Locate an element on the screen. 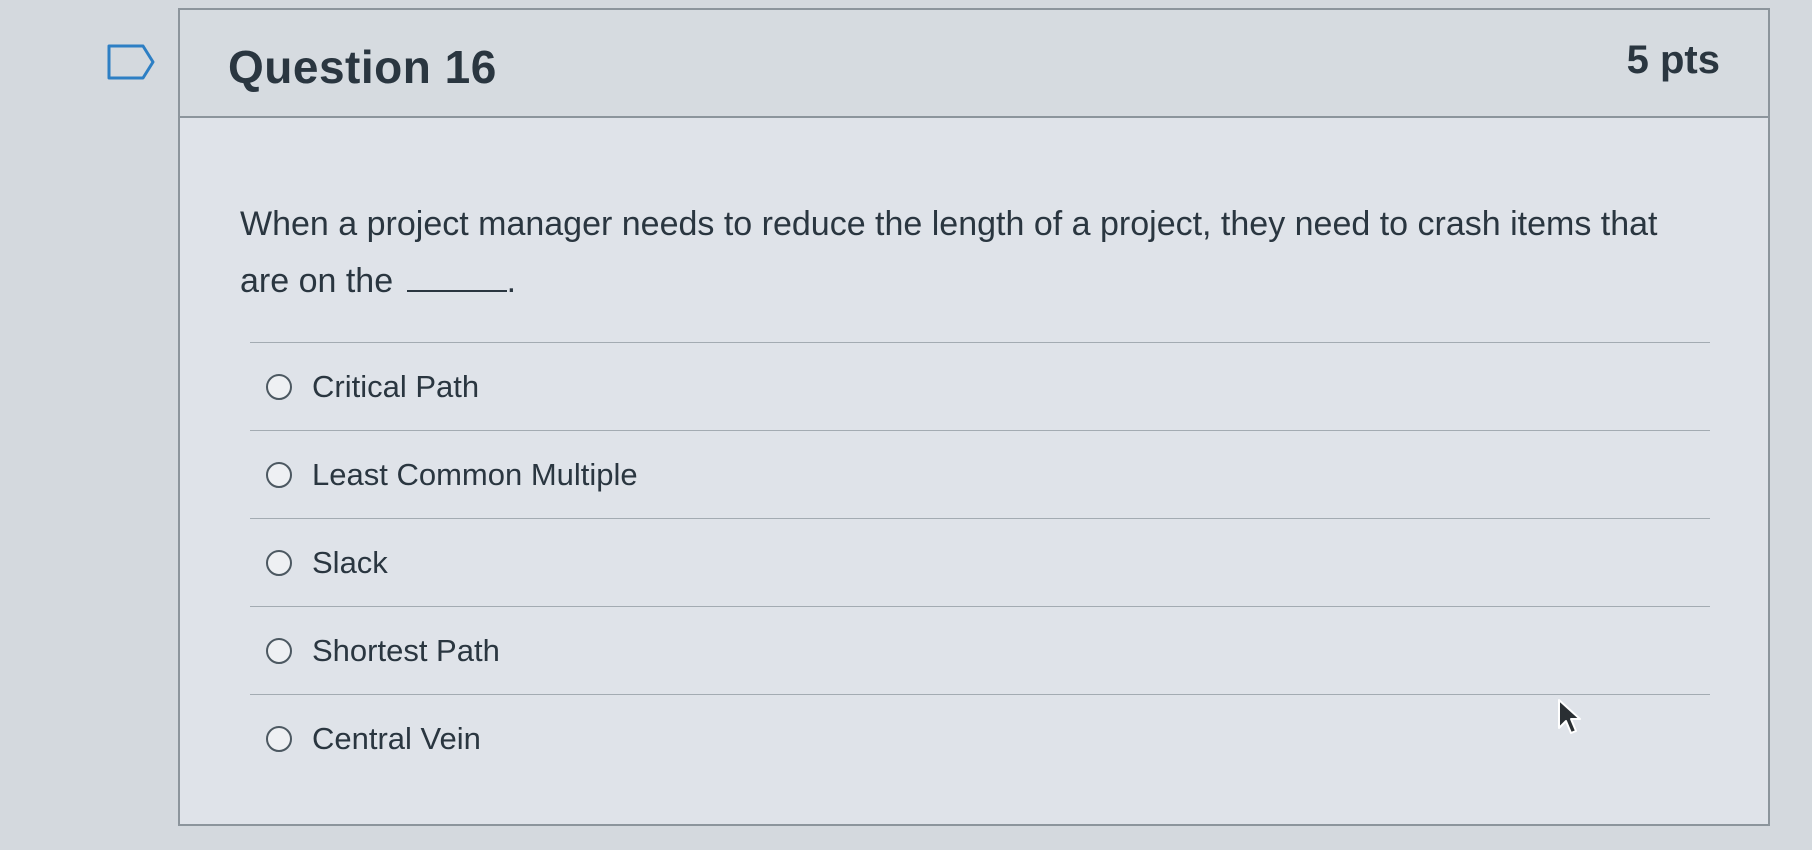  answer-option: Central Vein is located at coordinates (980, 738).